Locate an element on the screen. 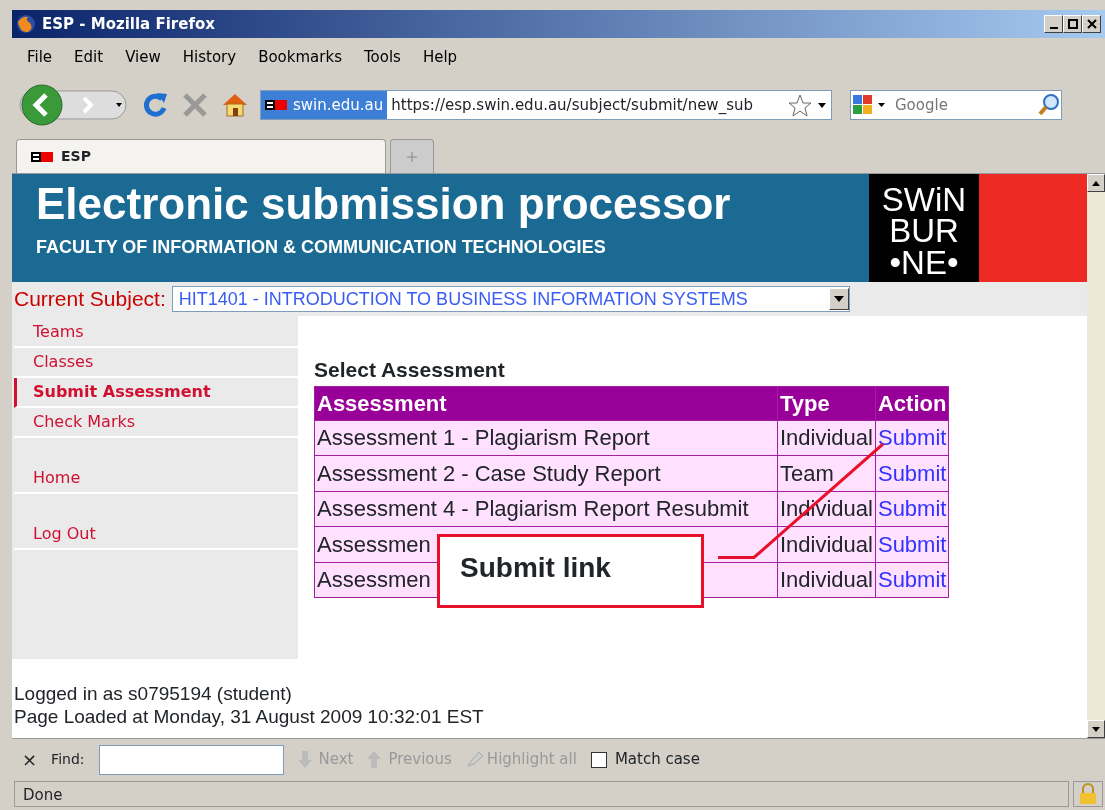  site-identity-button: swin.edu.au is located at coordinates (324, 105).